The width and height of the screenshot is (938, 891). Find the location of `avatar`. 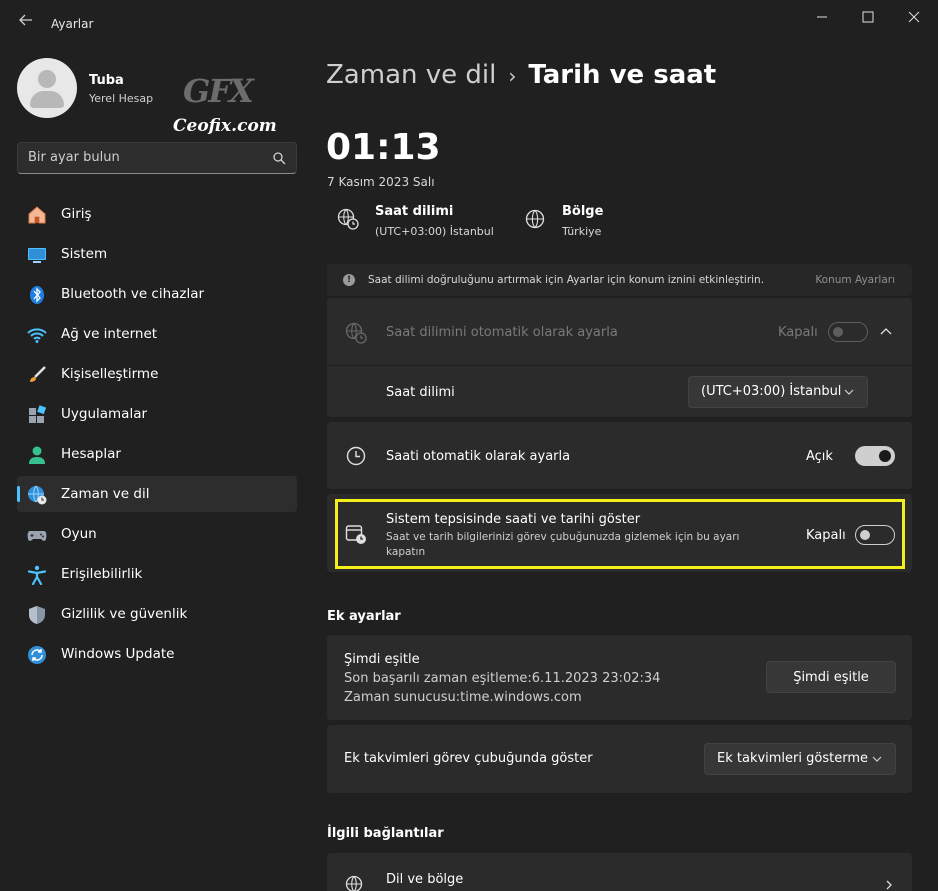

avatar is located at coordinates (47, 88).